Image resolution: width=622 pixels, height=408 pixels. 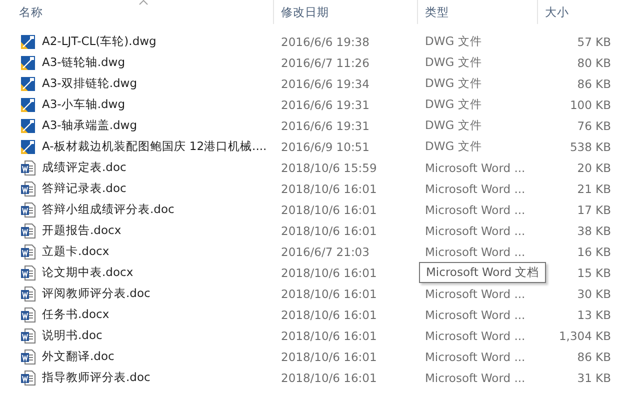 What do you see at coordinates (557, 12) in the screenshot?
I see `column-header: 大小` at bounding box center [557, 12].